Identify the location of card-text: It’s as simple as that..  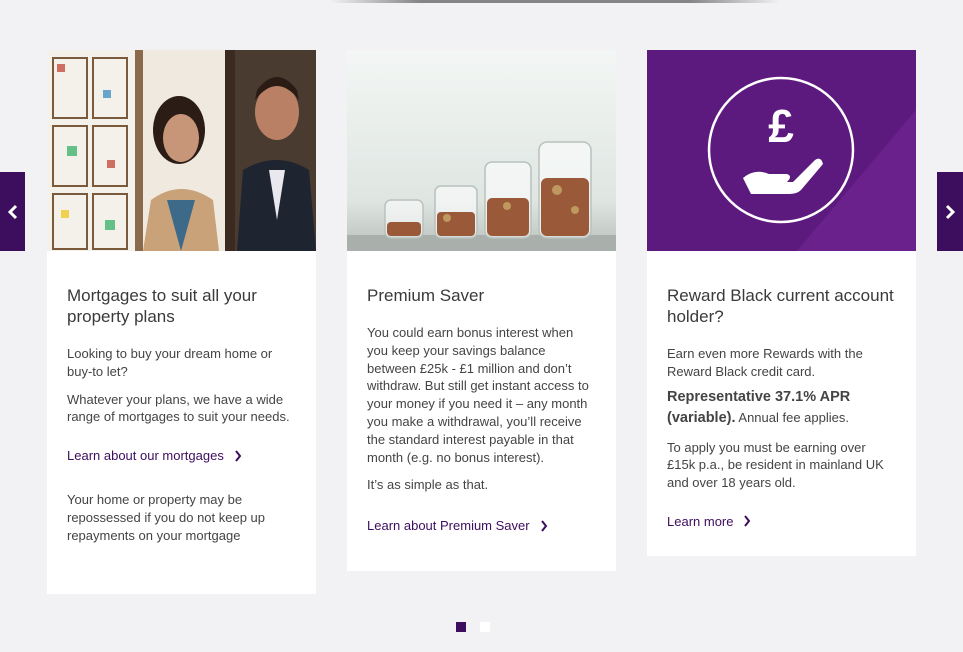
(428, 485).